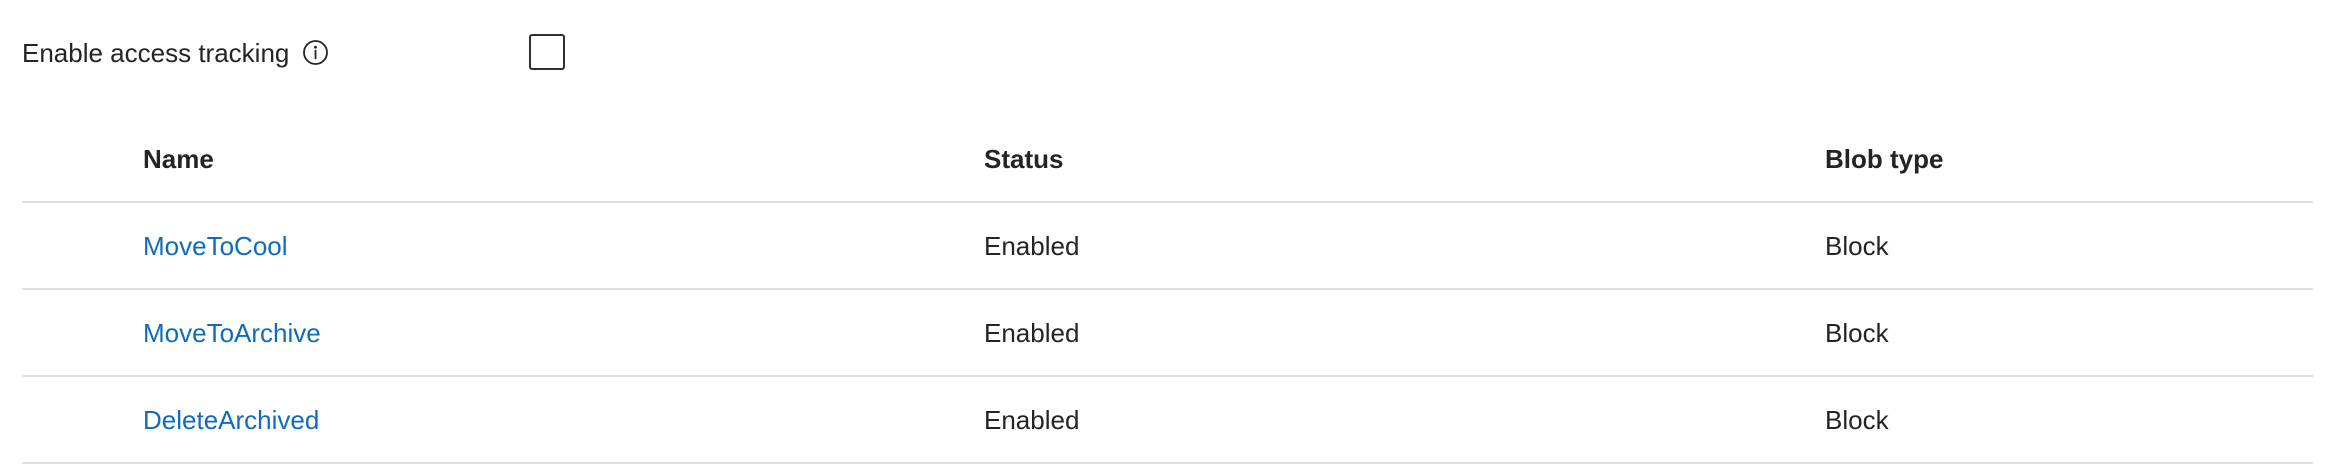 The height and width of the screenshot is (474, 2331). What do you see at coordinates (315, 52) in the screenshot?
I see `info-icon` at bounding box center [315, 52].